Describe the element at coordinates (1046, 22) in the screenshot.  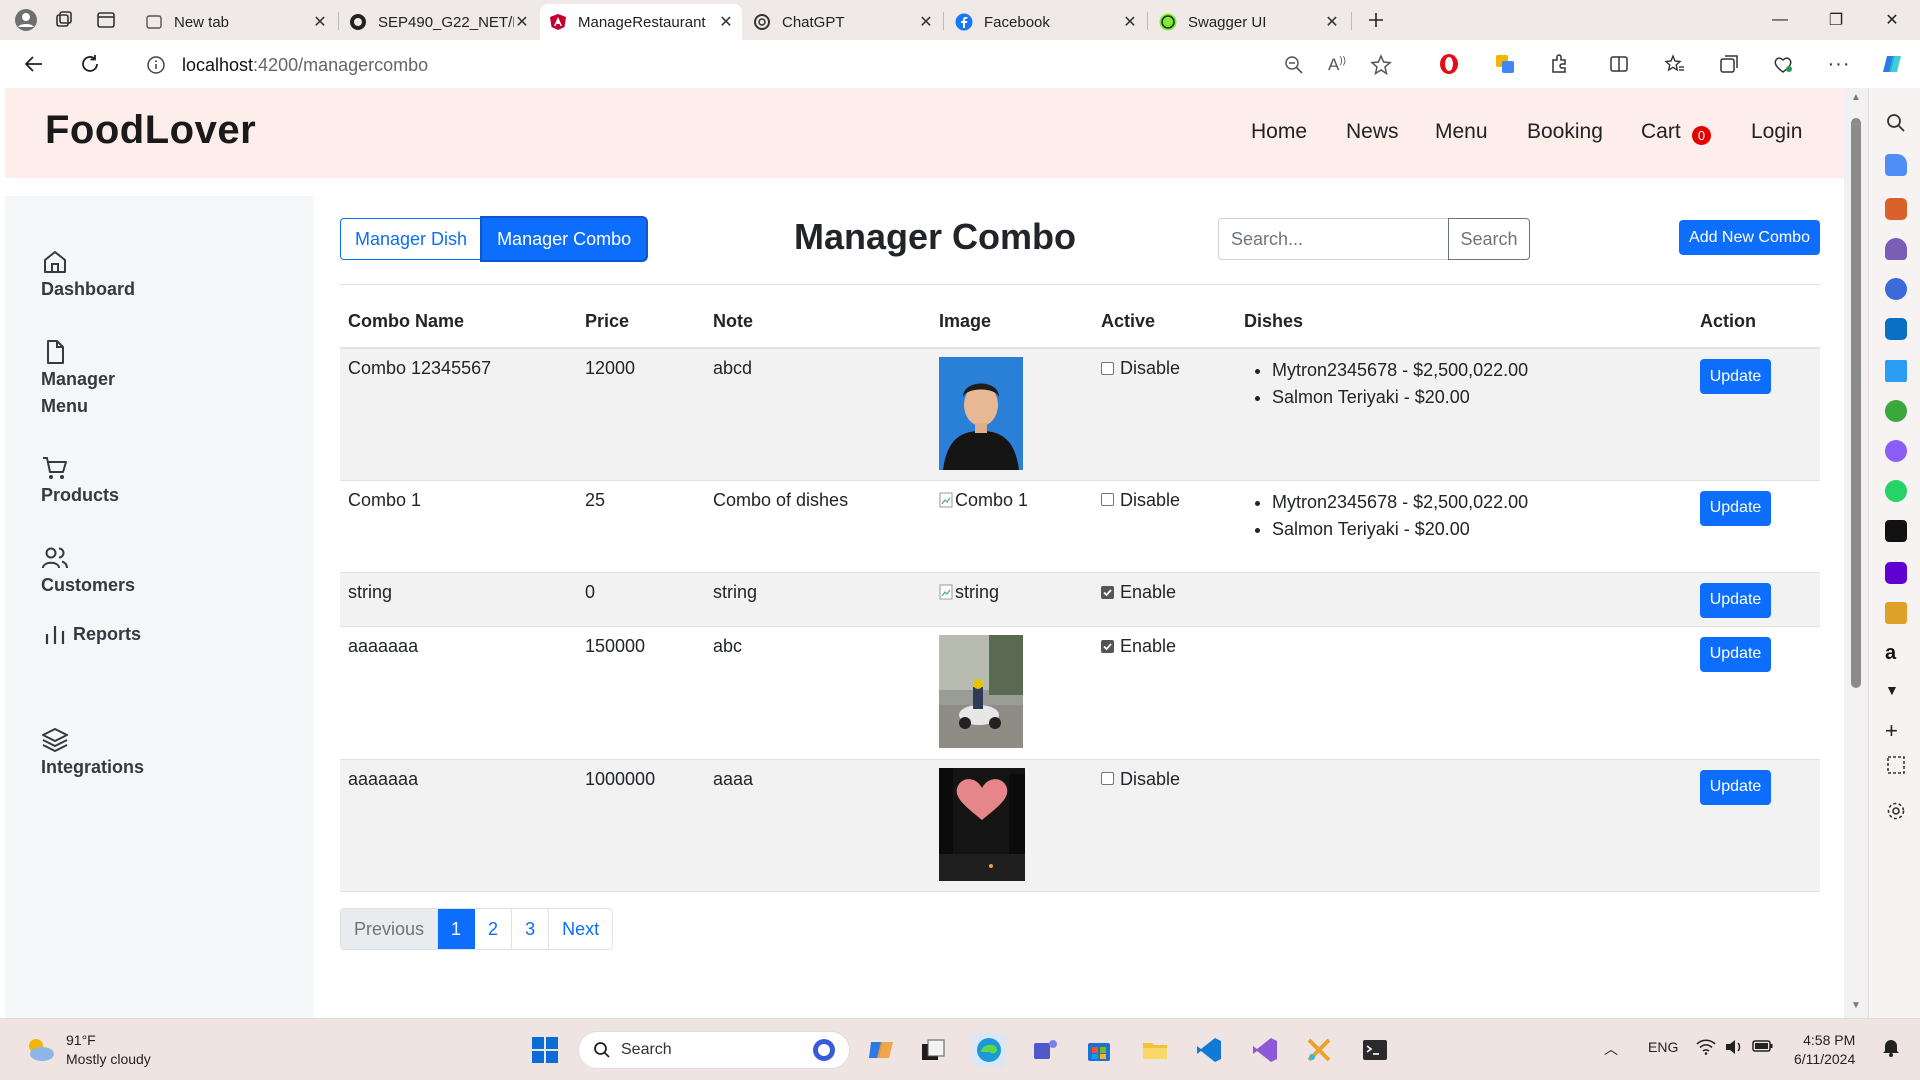
I see `tab-facebook: Facebook ✕` at that location.